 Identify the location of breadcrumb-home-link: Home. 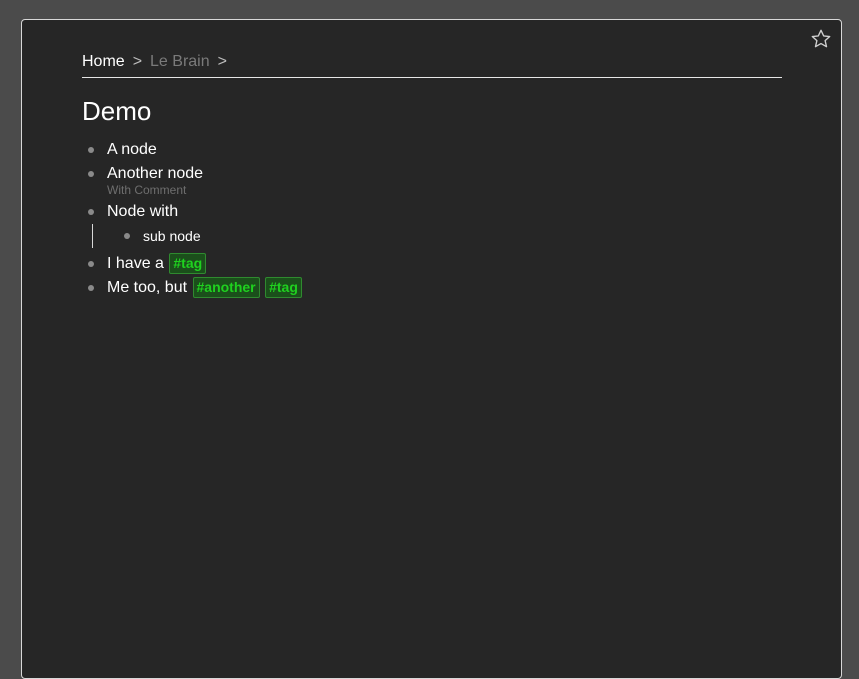
(103, 62).